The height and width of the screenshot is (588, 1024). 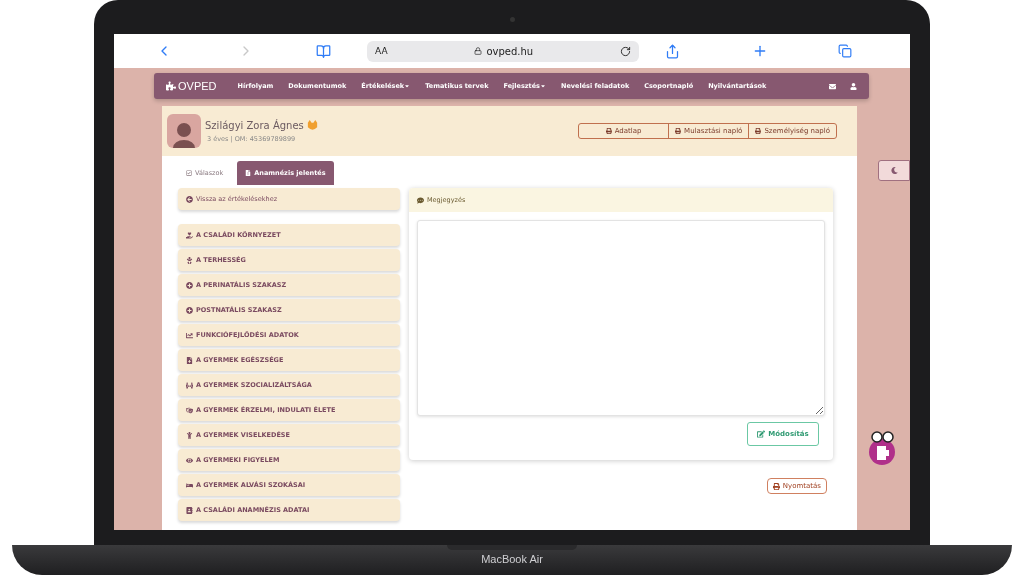 I want to click on address-bar: AA ovped.hu, so click(x=503, y=51).